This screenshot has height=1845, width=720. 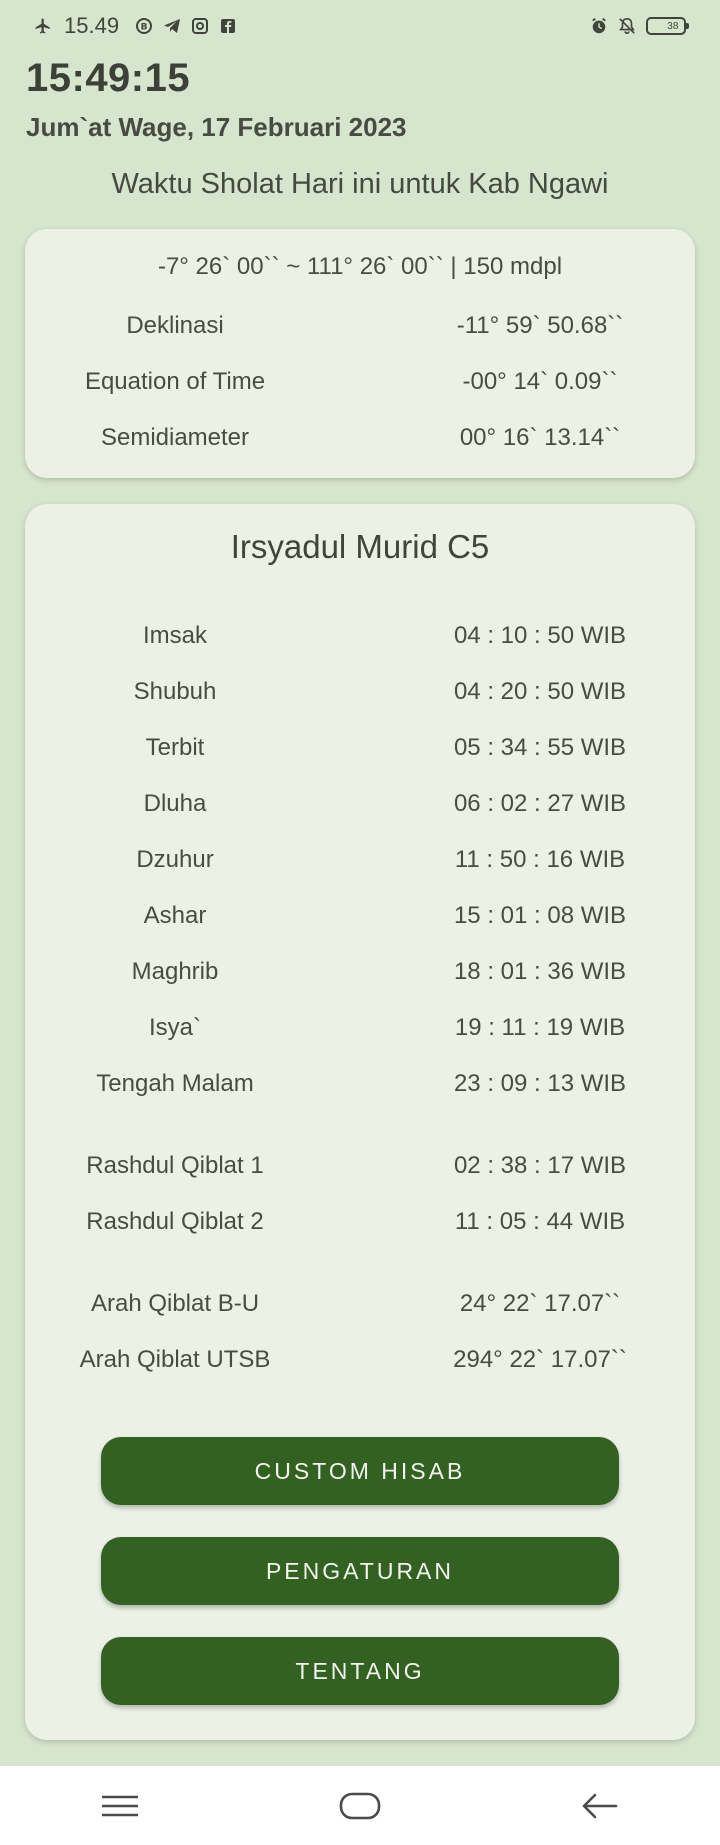 I want to click on prayer-row-maghrib: Maghrib 18 : 01 : 36 WIB, so click(x=360, y=972).